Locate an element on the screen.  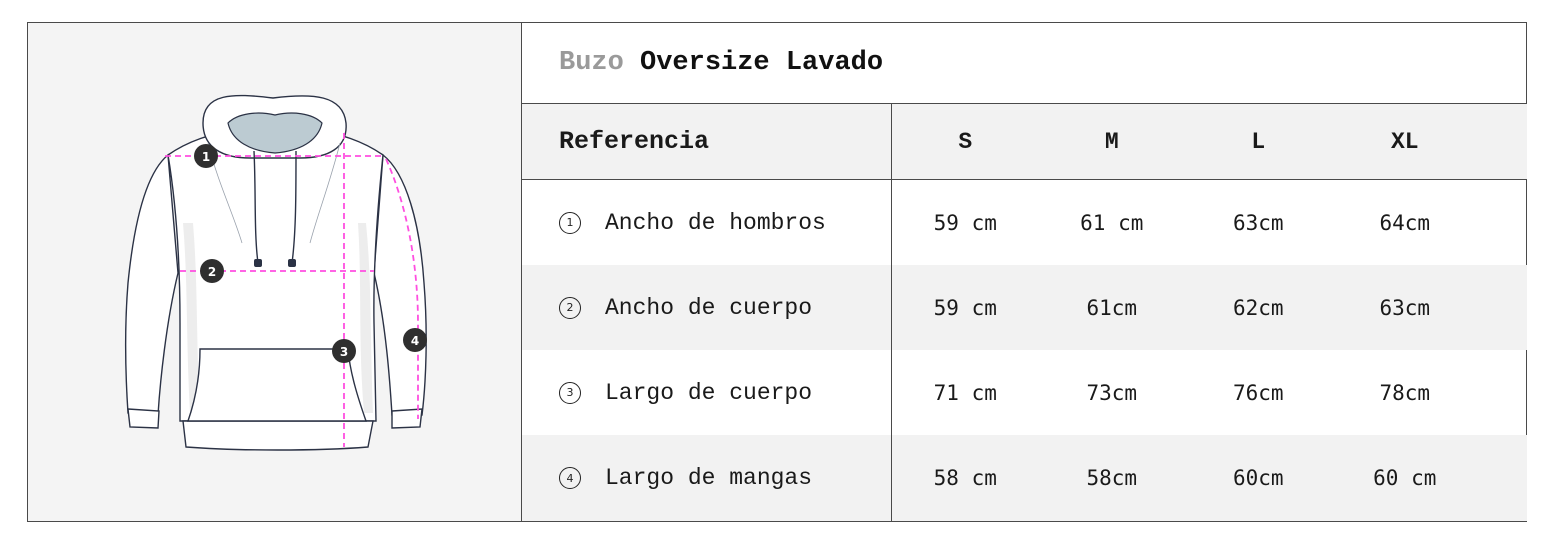
svg-text: 2 is located at coordinates (212, 272).